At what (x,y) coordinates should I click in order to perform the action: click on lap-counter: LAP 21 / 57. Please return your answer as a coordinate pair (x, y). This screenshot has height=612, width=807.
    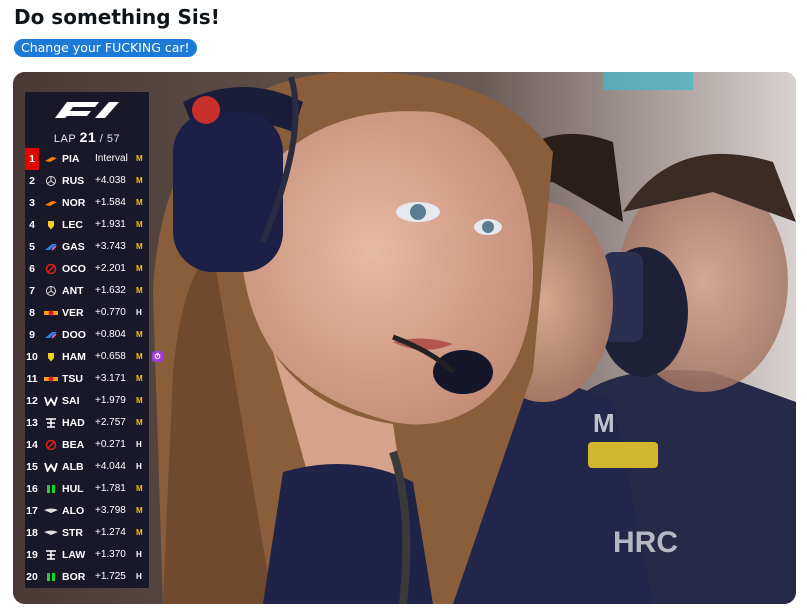
    Looking at the image, I should click on (87, 137).